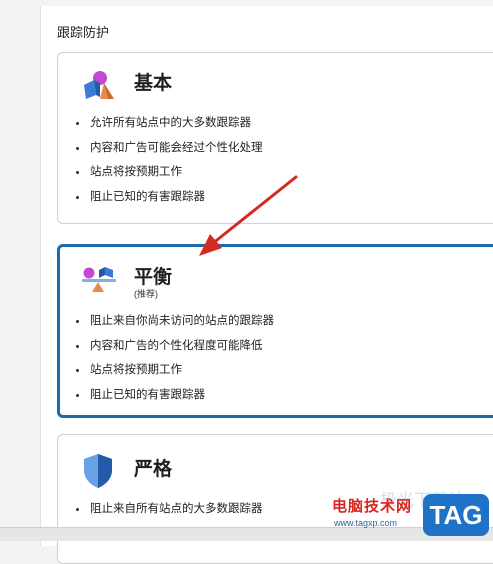  What do you see at coordinates (98, 85) in the screenshot?
I see `shapes-basic-icon` at bounding box center [98, 85].